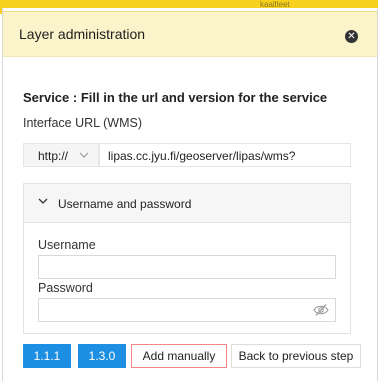 The image size is (378, 381). I want to click on add-manually-button: Add manually, so click(179, 356).